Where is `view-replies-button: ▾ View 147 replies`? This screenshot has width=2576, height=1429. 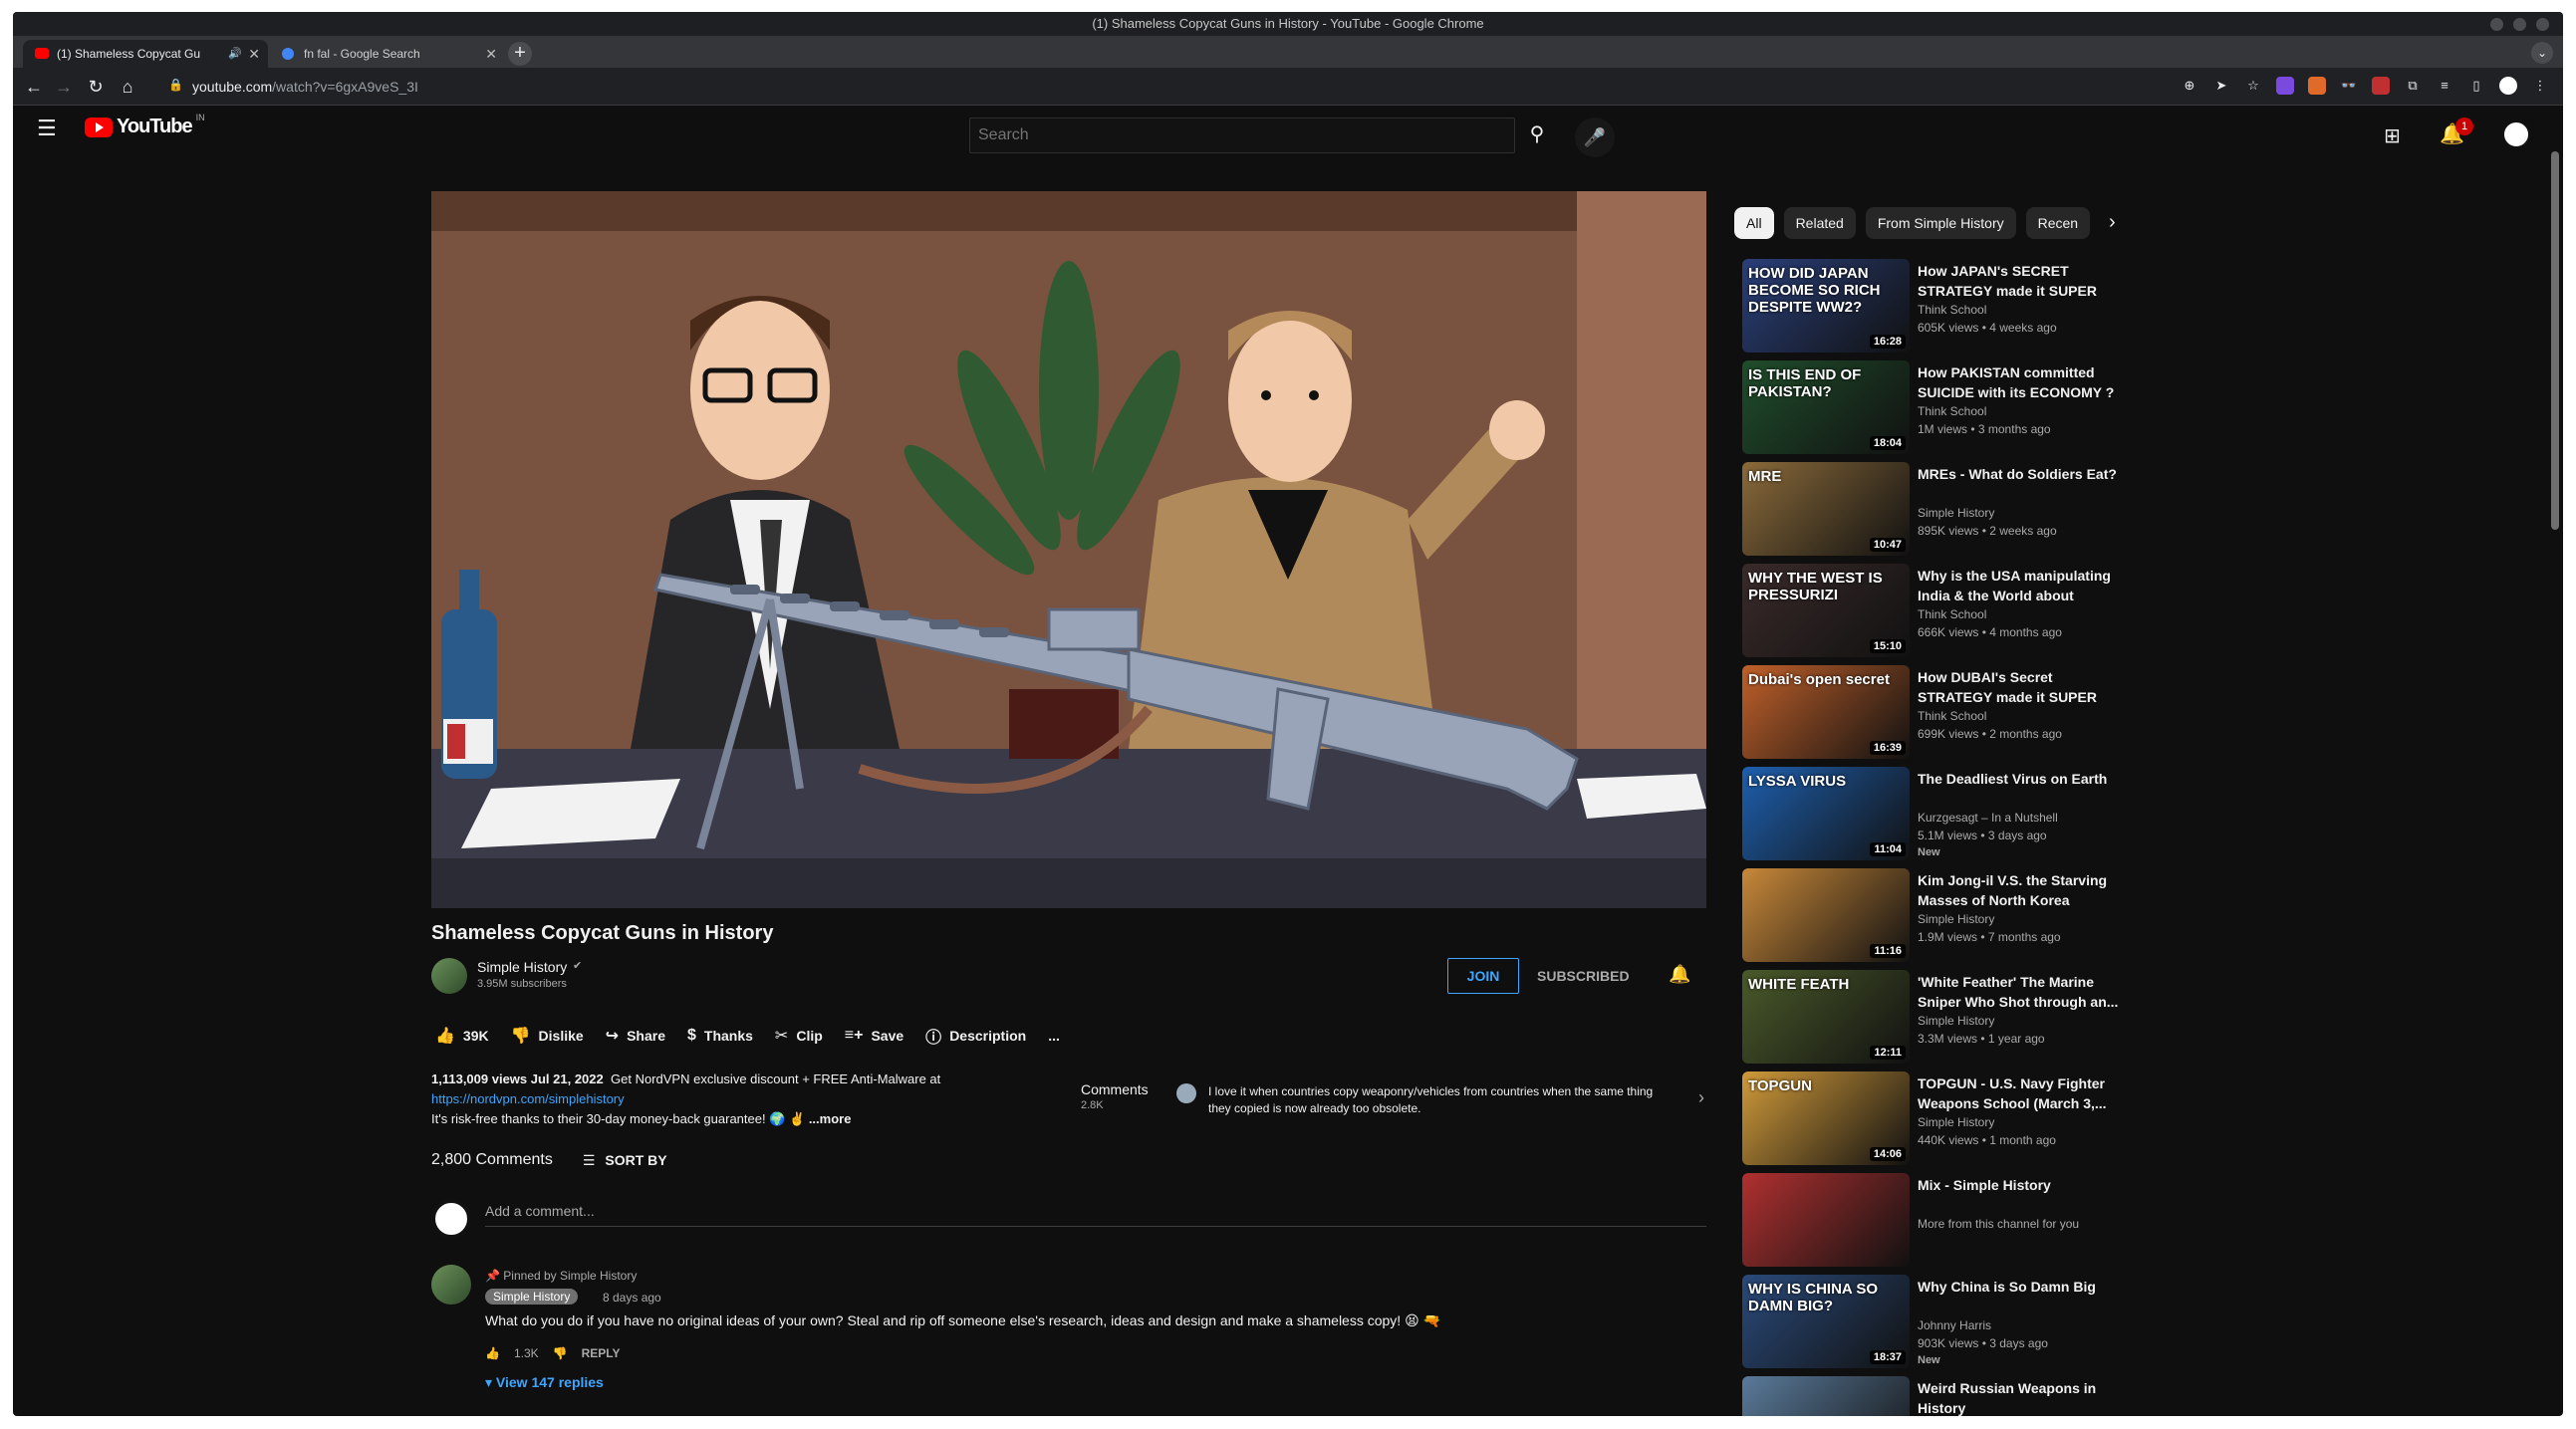 view-replies-button: ▾ View 147 replies is located at coordinates (544, 1383).